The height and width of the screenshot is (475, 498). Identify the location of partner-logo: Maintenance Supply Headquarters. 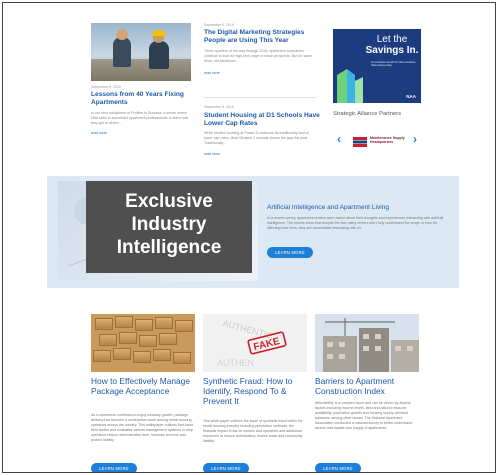
(380, 142).